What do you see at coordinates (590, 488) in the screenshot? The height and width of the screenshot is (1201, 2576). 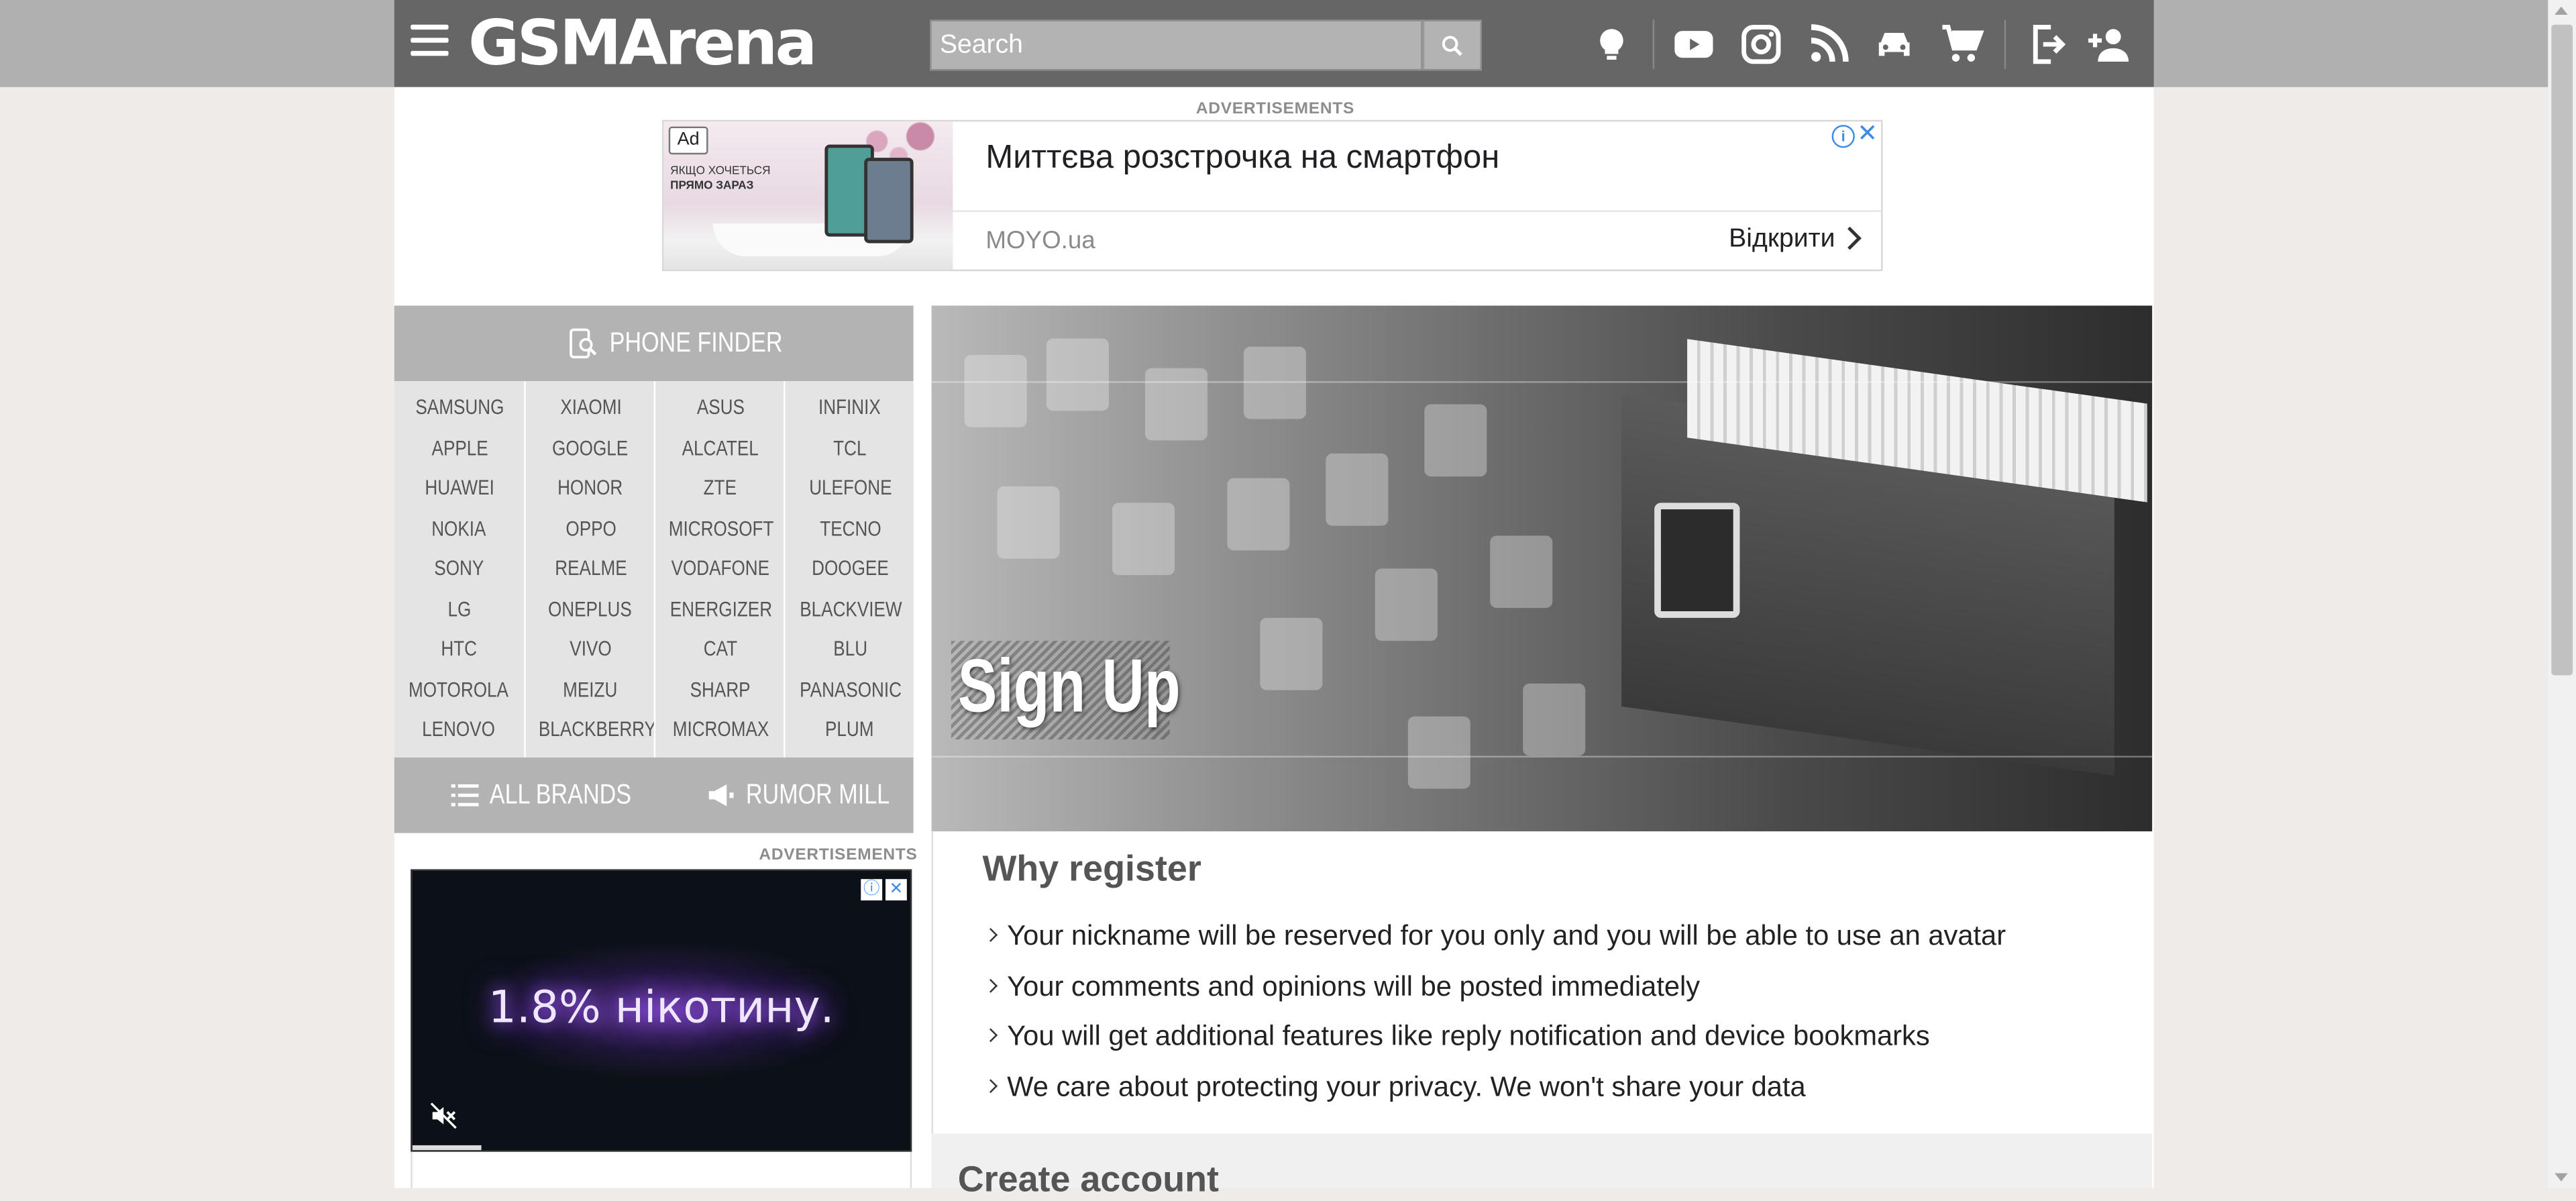 I see `brand-link: HONOR` at bounding box center [590, 488].